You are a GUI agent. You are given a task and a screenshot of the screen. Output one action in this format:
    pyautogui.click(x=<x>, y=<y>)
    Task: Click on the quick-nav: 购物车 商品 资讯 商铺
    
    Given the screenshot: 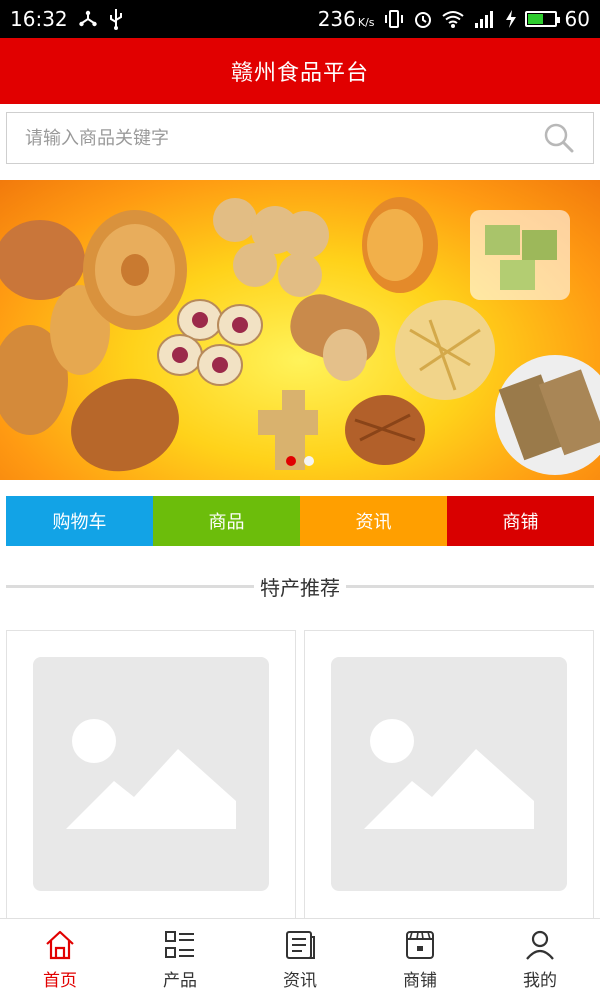 What is the action you would take?
    pyautogui.click(x=300, y=521)
    